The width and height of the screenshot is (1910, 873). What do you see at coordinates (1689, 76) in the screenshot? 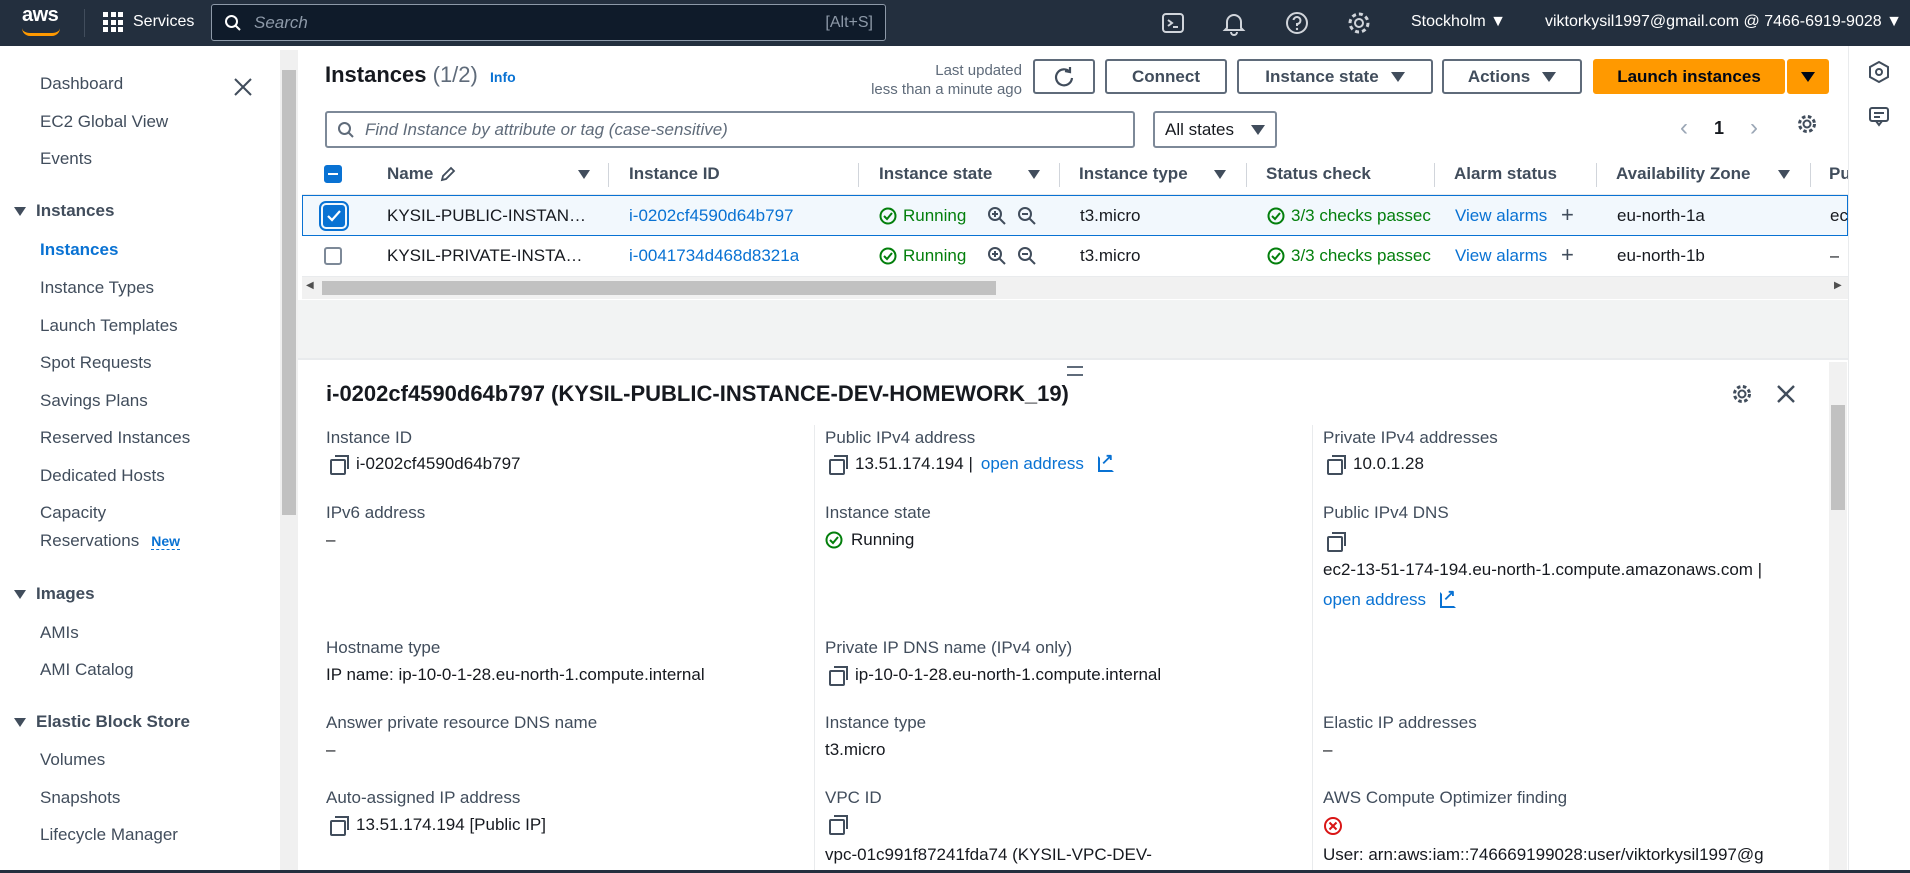
I see `launch-instances-button: Launch instances` at bounding box center [1689, 76].